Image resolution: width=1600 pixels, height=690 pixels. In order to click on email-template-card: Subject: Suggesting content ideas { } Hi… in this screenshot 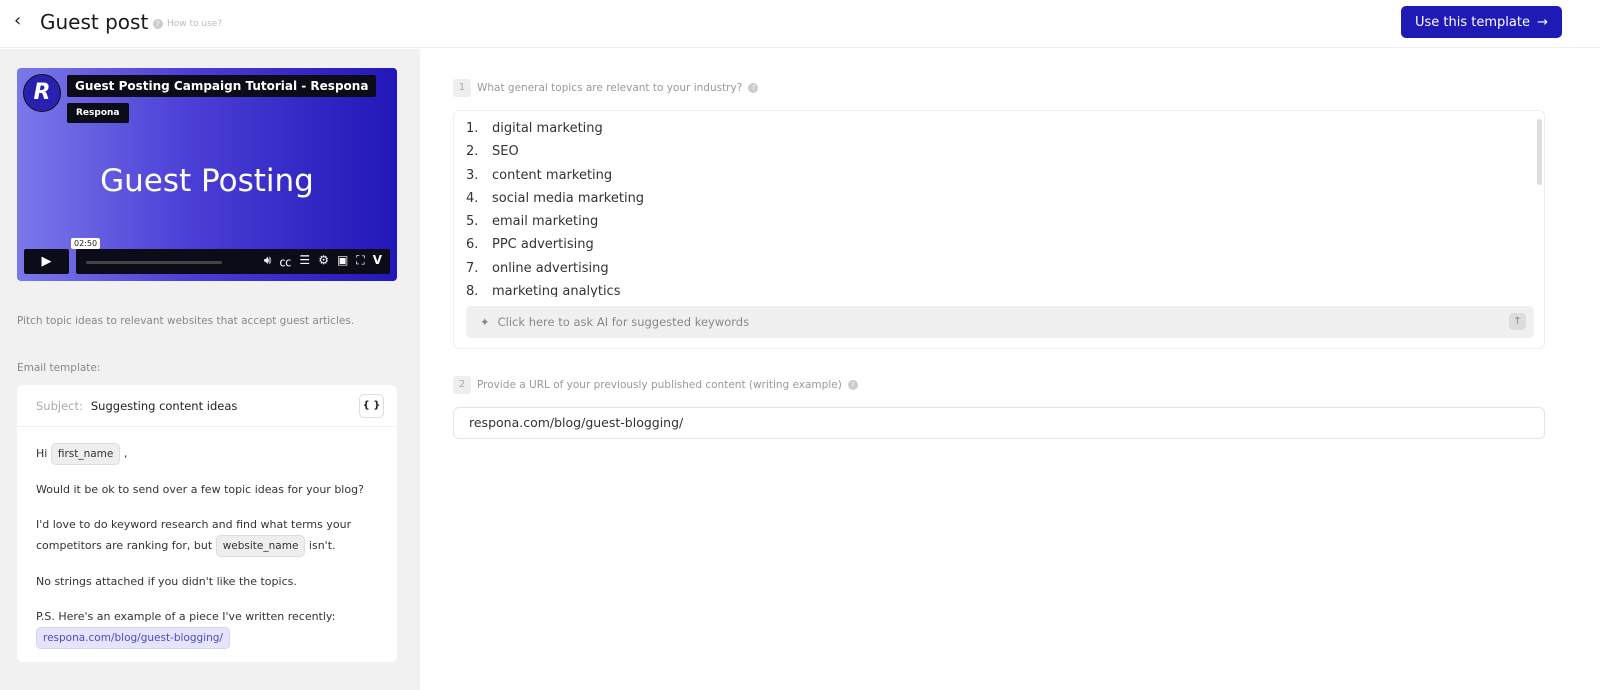, I will do `click(207, 523)`.